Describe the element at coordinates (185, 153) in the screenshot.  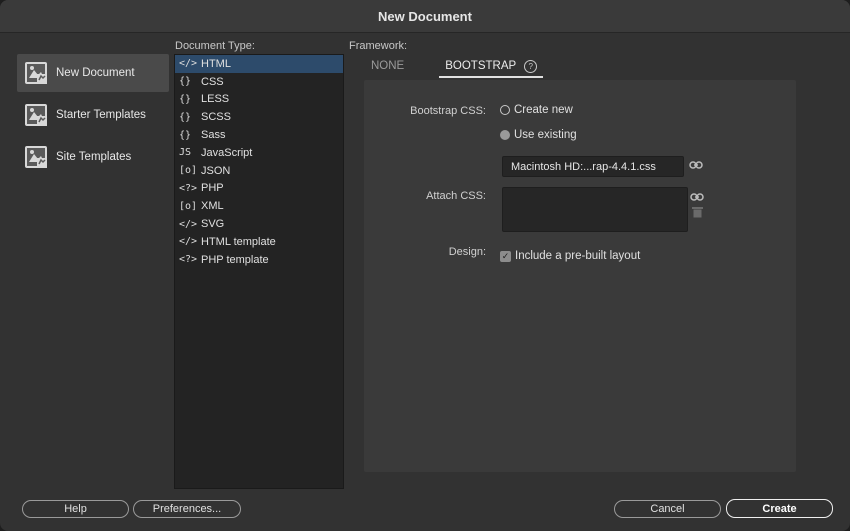
I see `javascript-icon: JS` at that location.